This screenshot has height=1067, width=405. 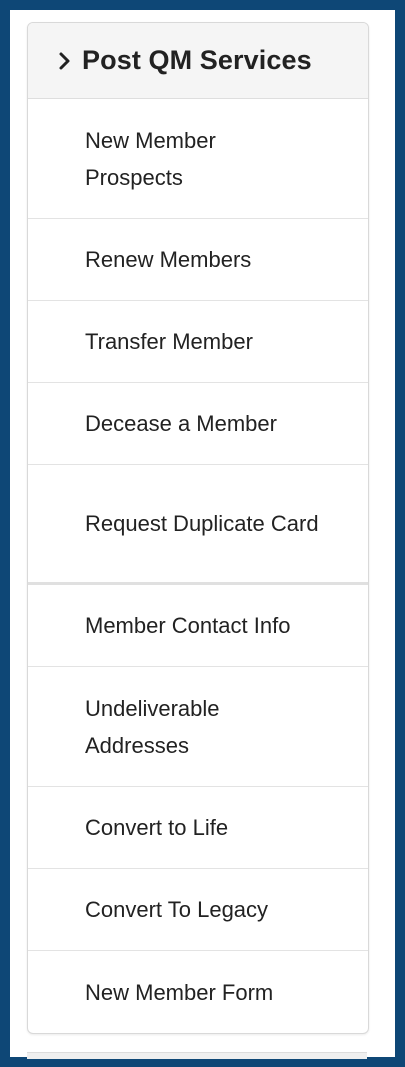 What do you see at coordinates (169, 341) in the screenshot?
I see `menu-item-label: Transfer Member` at bounding box center [169, 341].